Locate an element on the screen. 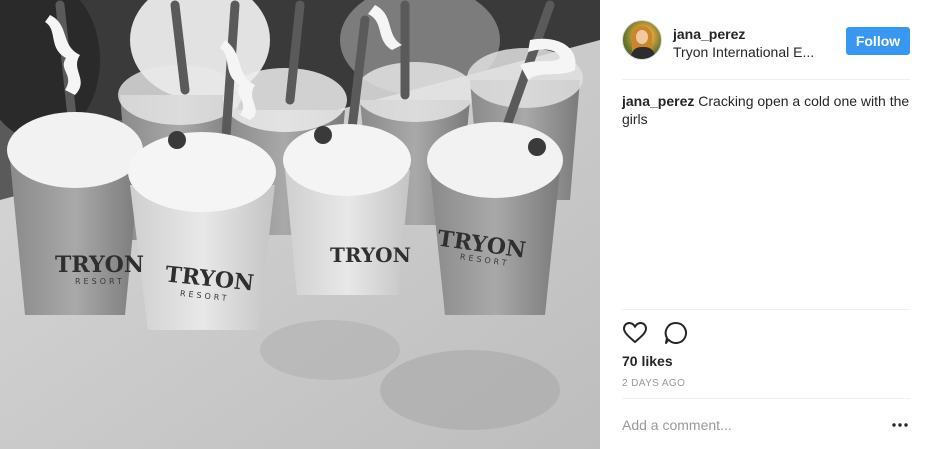 The width and height of the screenshot is (931, 449). follow-button: Follow is located at coordinates (878, 41).